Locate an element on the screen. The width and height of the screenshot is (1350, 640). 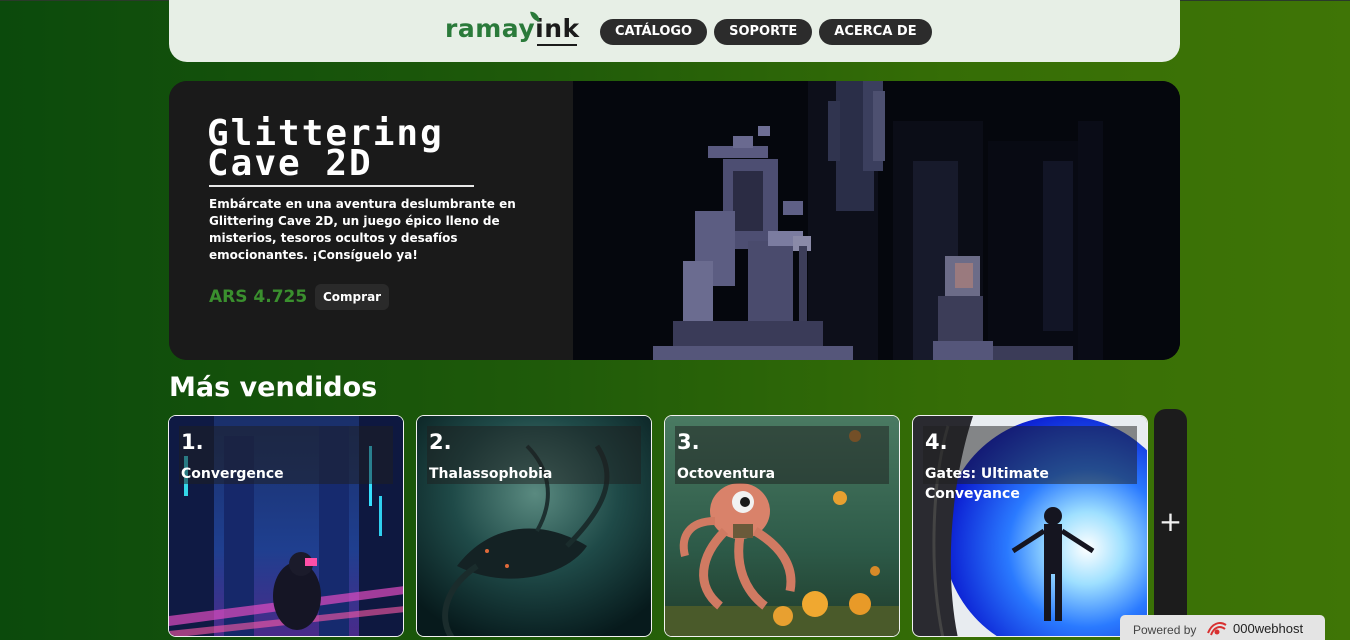
bestsellers-heading: Más vendidos is located at coordinates (273, 387).